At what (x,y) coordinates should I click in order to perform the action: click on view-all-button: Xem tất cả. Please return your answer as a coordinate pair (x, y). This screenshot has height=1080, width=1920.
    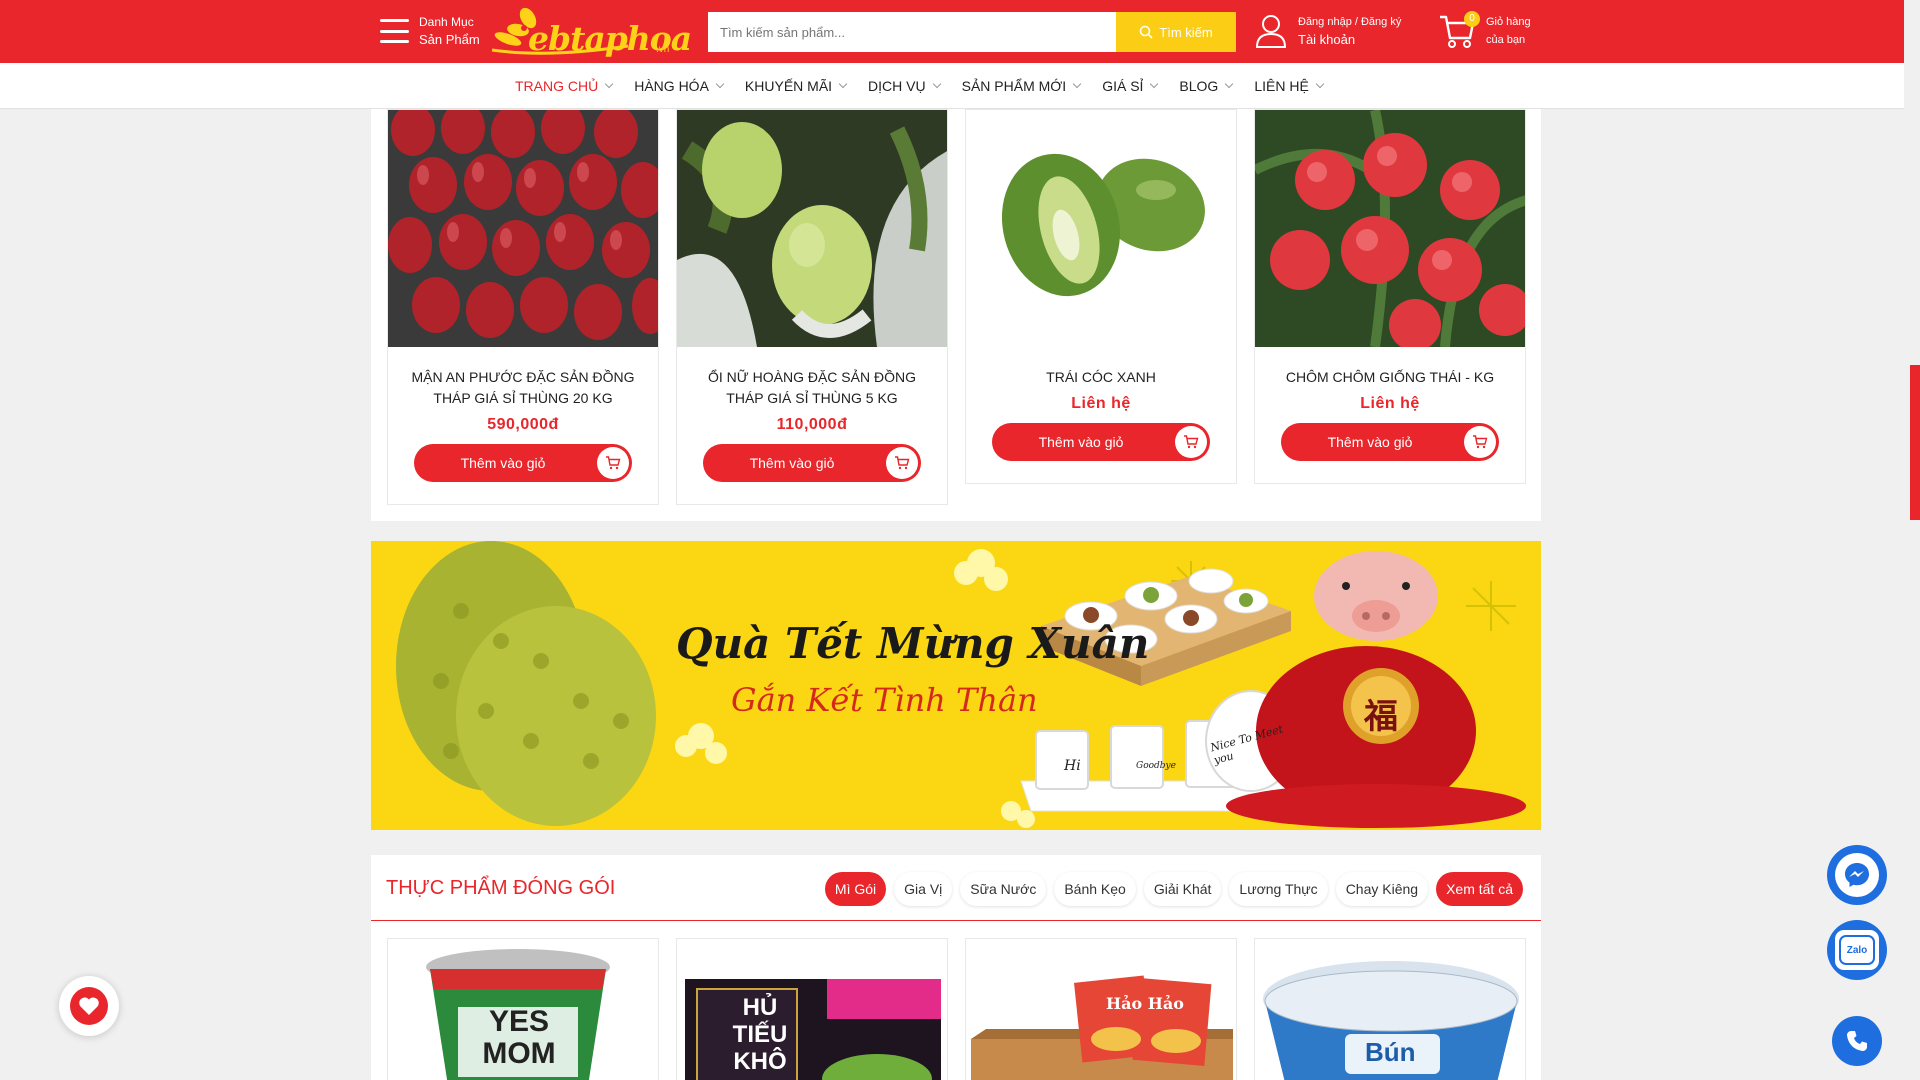
    Looking at the image, I should click on (1479, 889).